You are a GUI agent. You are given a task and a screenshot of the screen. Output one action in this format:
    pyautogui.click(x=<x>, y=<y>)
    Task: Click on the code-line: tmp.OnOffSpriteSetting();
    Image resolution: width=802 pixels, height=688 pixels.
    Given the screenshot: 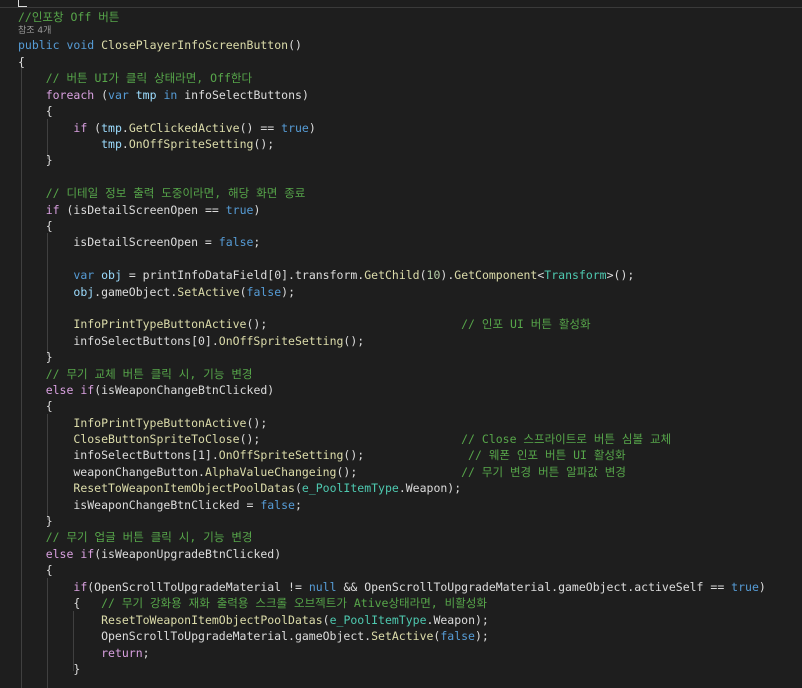 What is the action you would take?
    pyautogui.click(x=146, y=144)
    